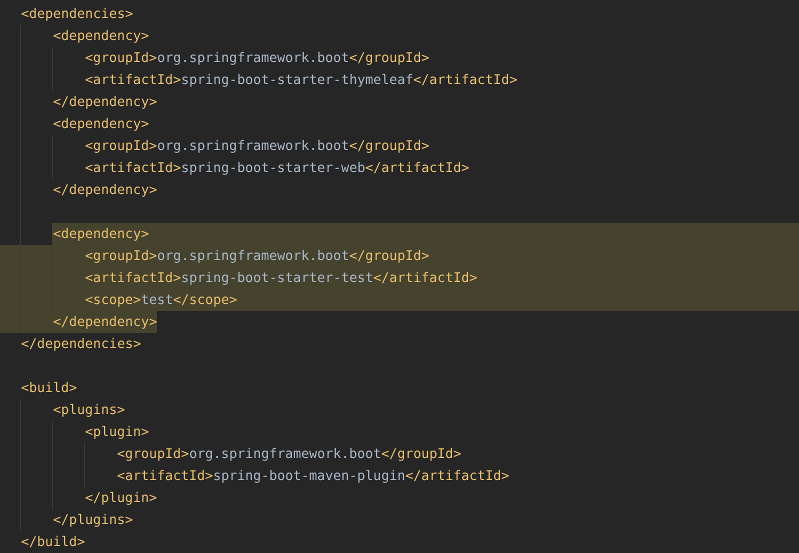 This screenshot has width=799, height=553. What do you see at coordinates (49, 389) in the screenshot?
I see `code-line: <build>` at bounding box center [49, 389].